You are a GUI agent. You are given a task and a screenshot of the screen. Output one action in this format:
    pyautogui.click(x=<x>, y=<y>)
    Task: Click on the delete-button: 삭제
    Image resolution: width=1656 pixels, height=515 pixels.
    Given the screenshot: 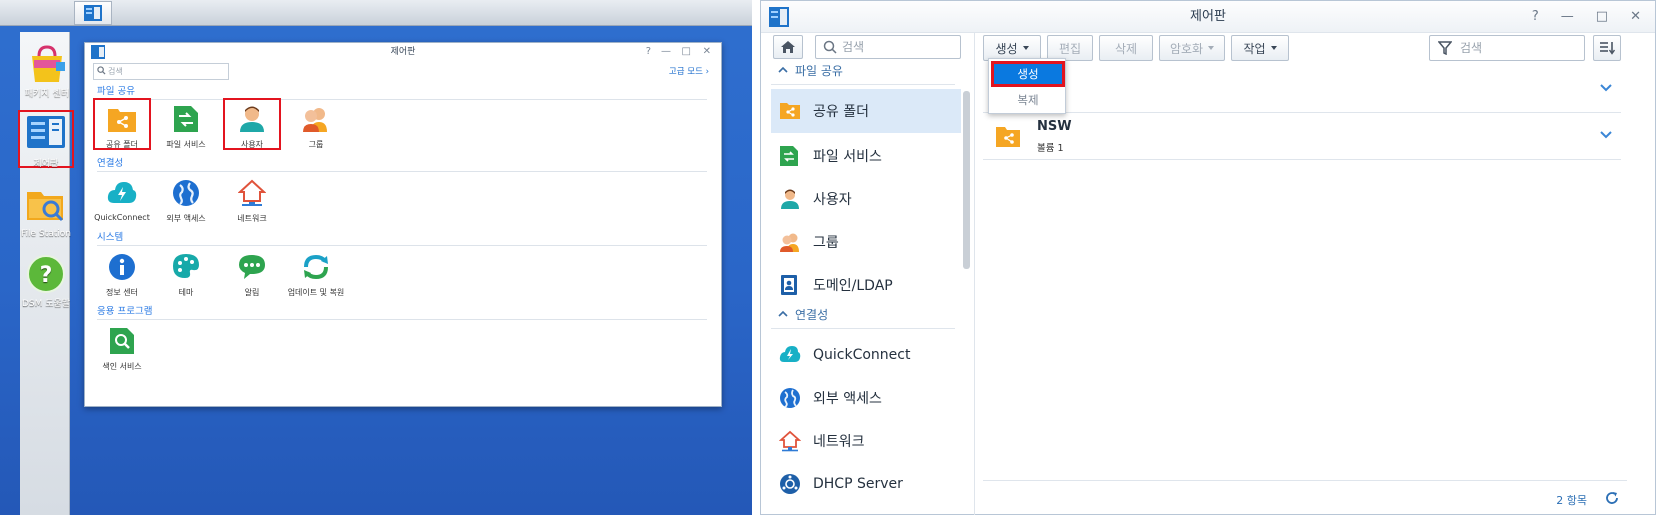 What is the action you would take?
    pyautogui.click(x=1126, y=48)
    